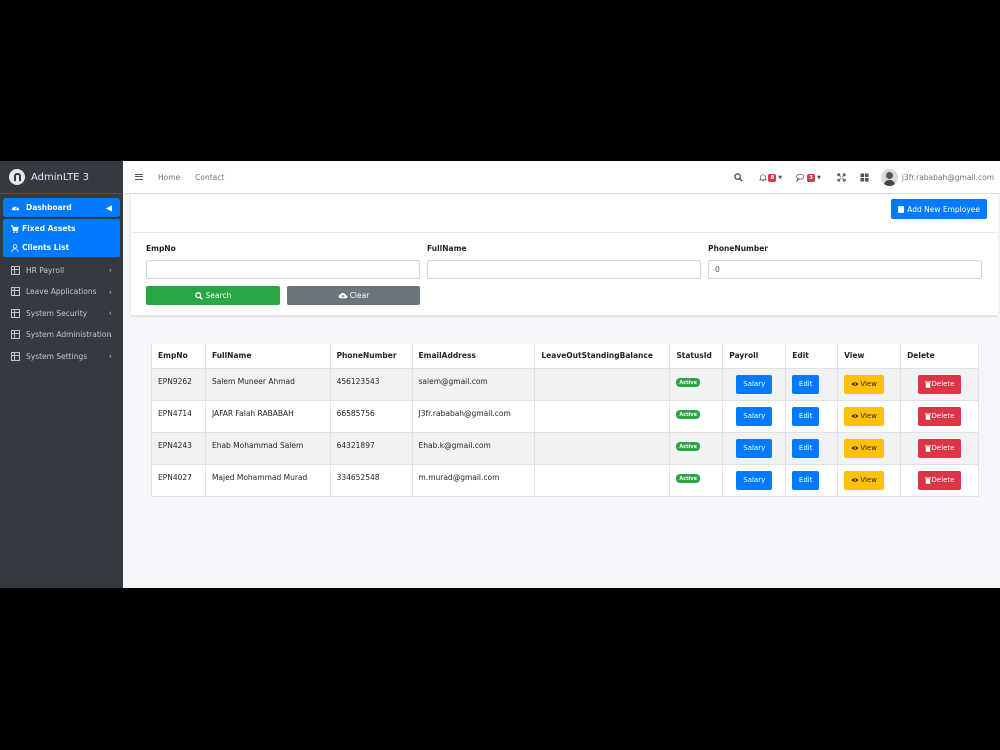 Image resolution: width=1000 pixels, height=750 pixels. What do you see at coordinates (61, 356) in the screenshot?
I see `sidebar-item-system-settings: System Settings ‹` at bounding box center [61, 356].